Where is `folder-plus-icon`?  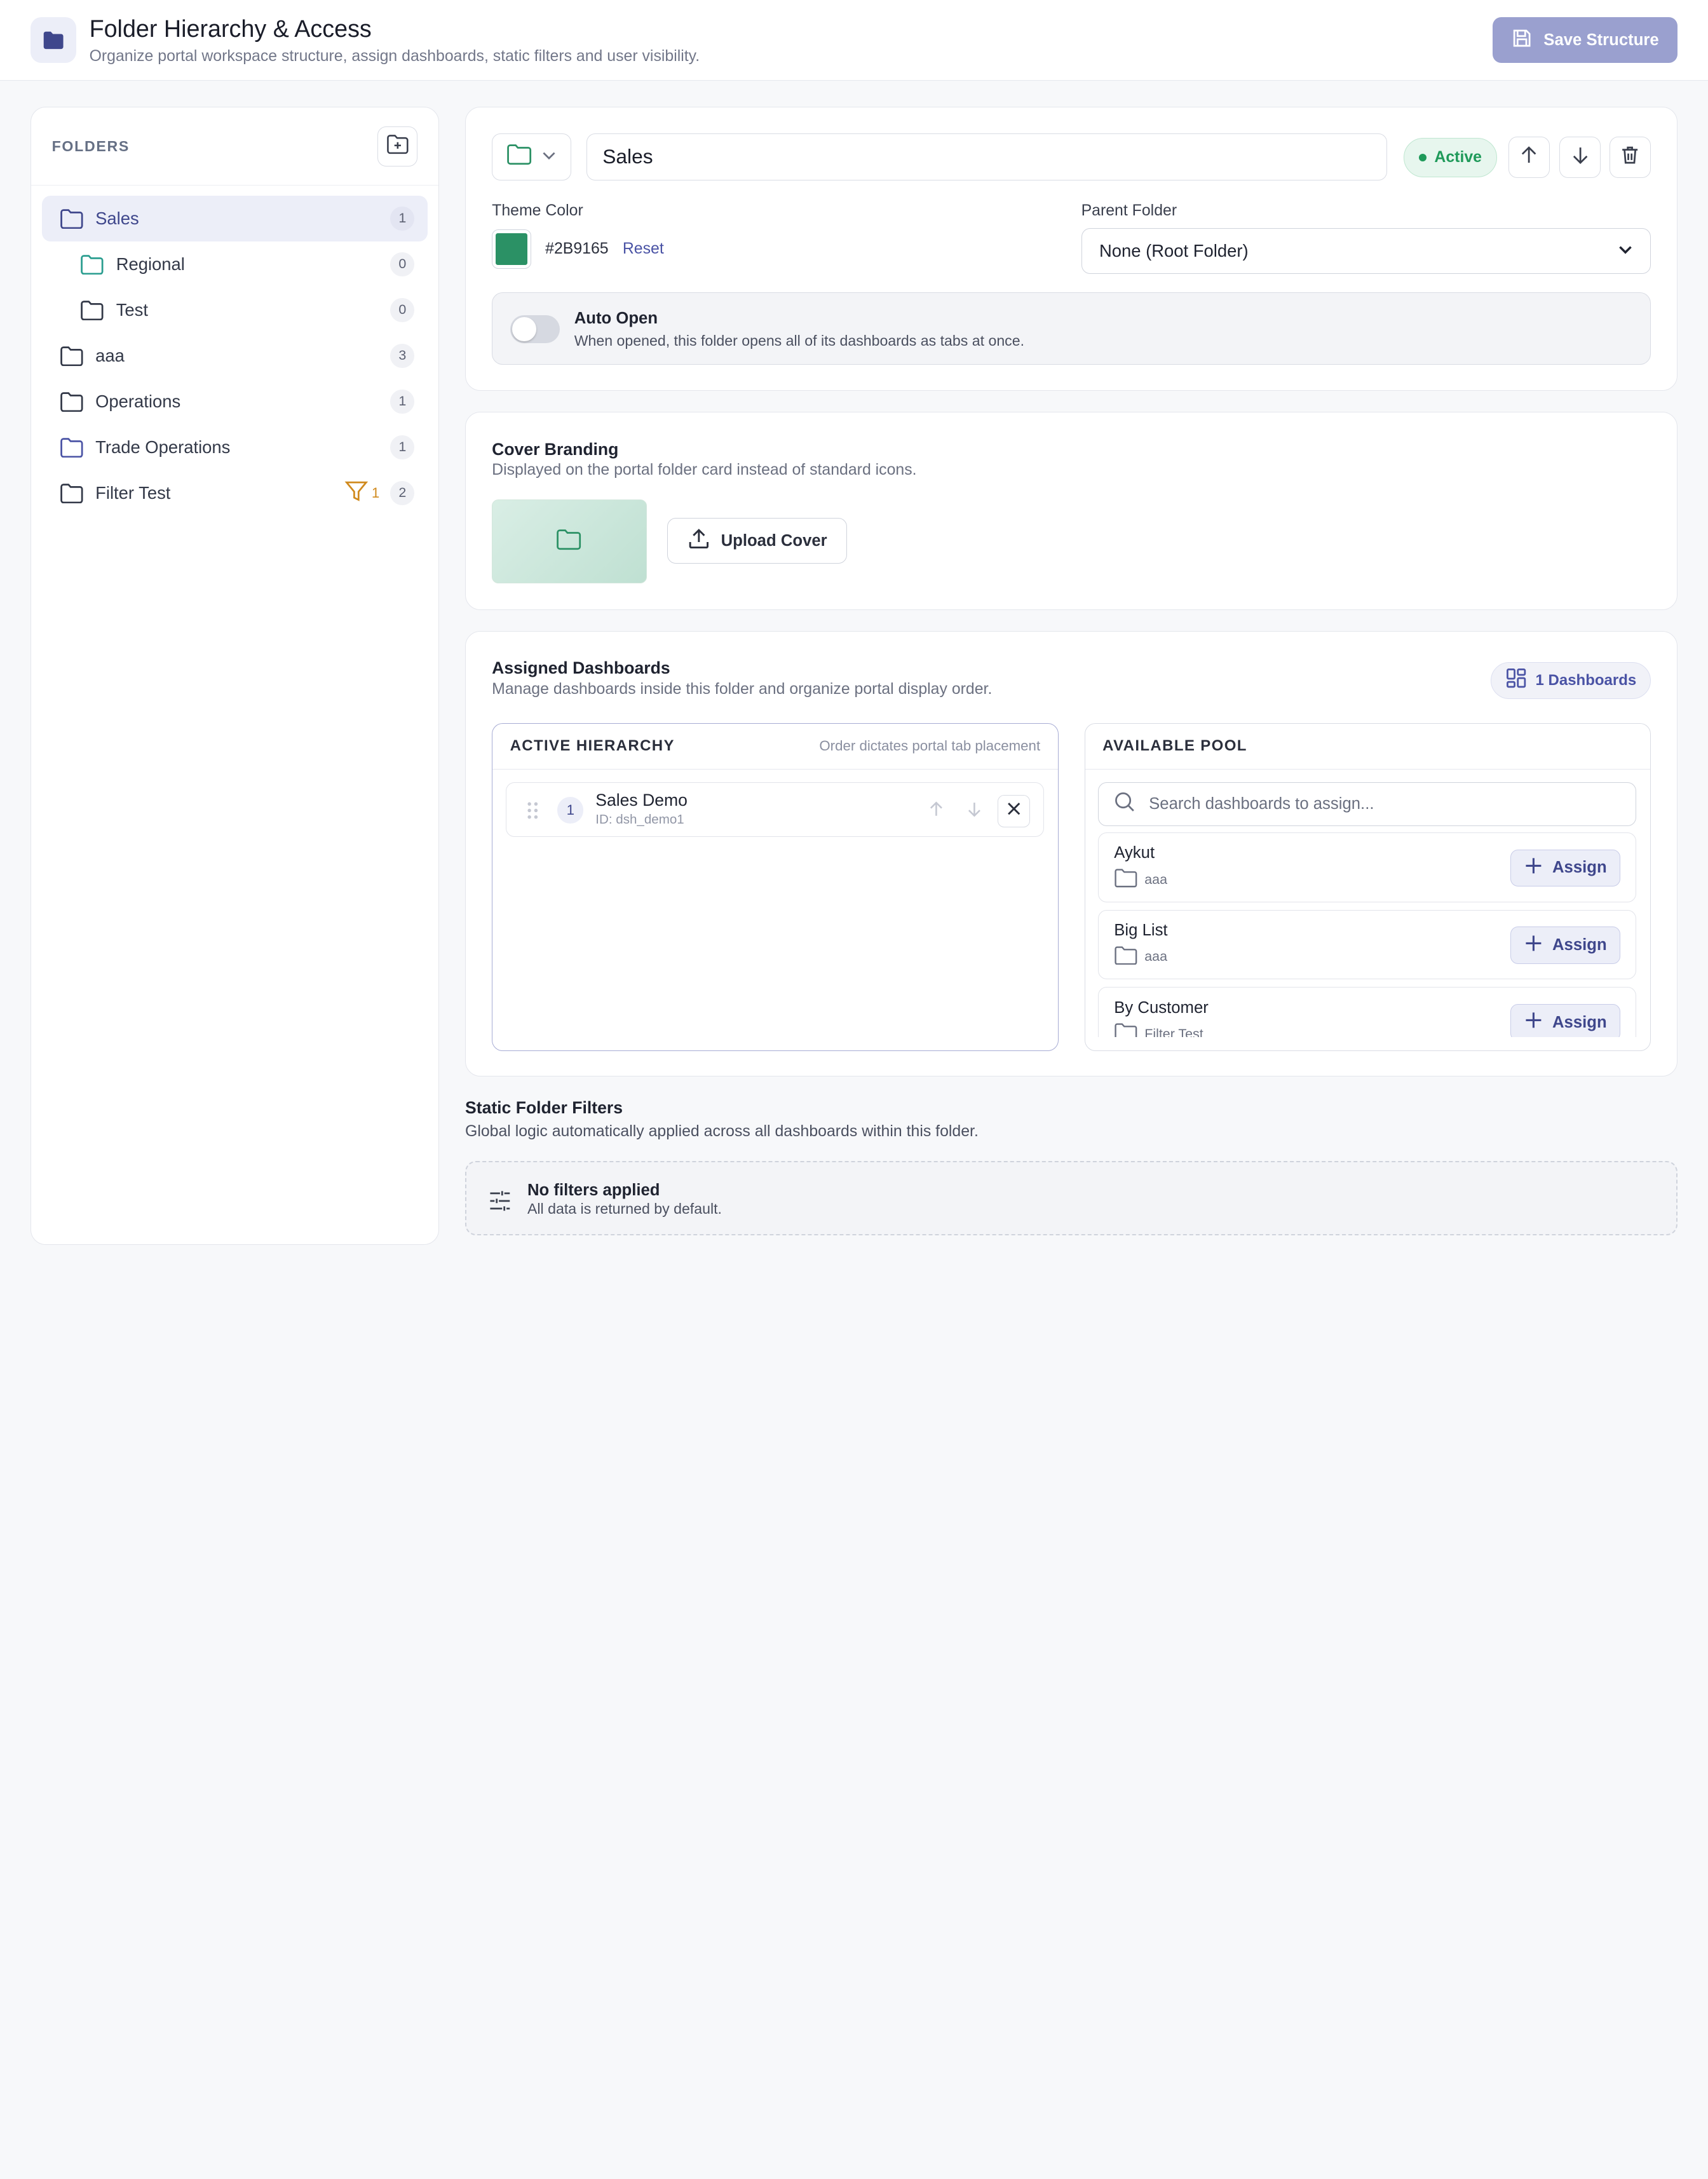 folder-plus-icon is located at coordinates (398, 146).